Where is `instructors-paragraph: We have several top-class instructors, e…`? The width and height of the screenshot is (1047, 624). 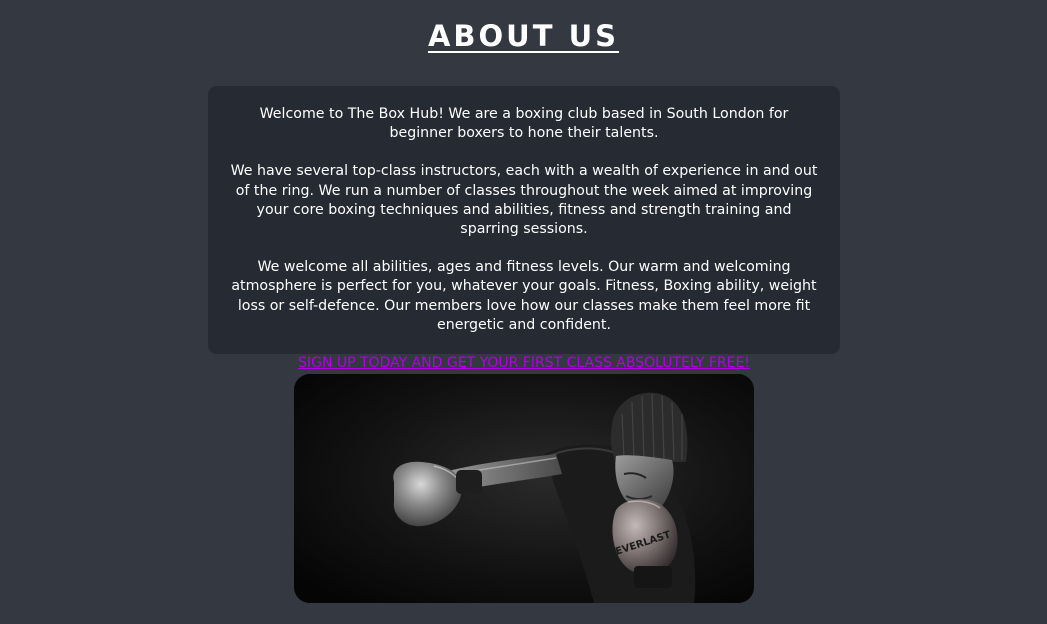 instructors-paragraph: We have several top-class instructors, e… is located at coordinates (524, 200).